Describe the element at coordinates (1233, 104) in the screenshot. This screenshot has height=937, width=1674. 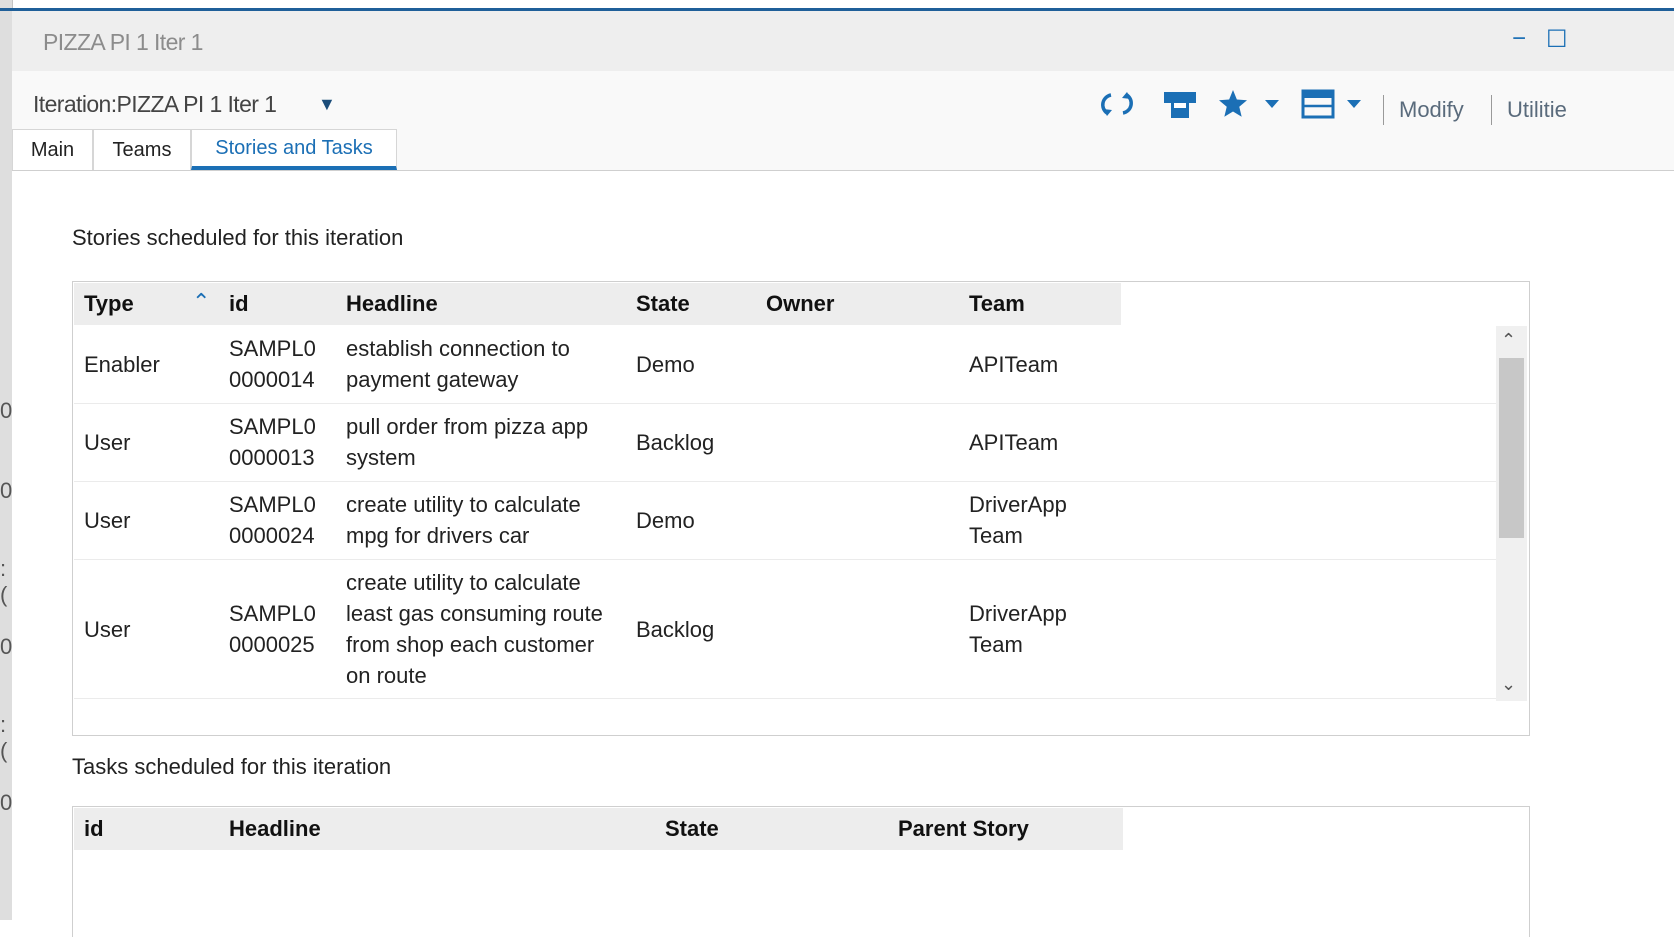
I see `favorite-star-icon` at that location.